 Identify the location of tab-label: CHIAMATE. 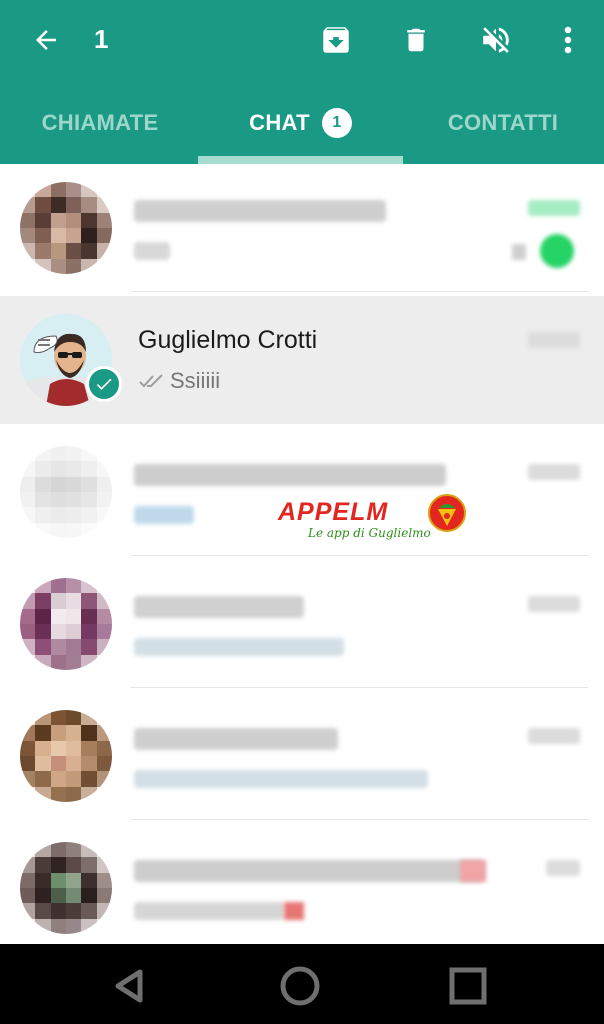
(100, 122).